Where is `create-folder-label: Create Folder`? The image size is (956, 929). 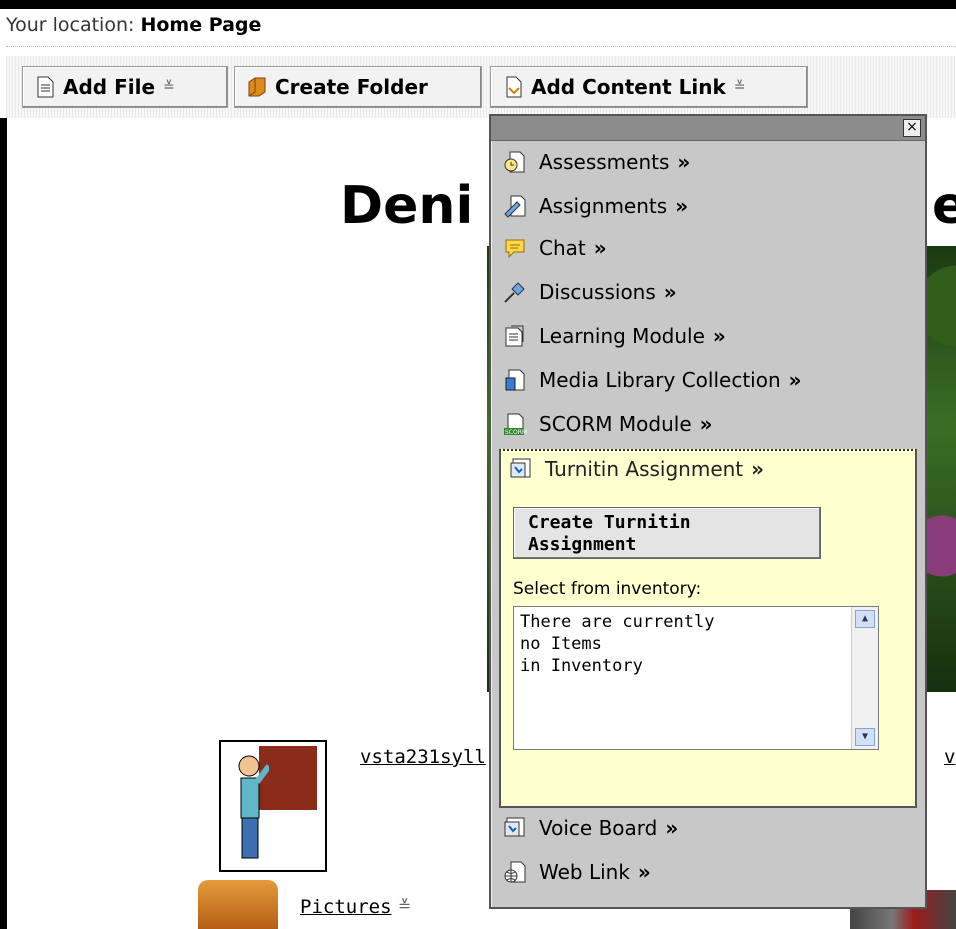 create-folder-label: Create Folder is located at coordinates (351, 87).